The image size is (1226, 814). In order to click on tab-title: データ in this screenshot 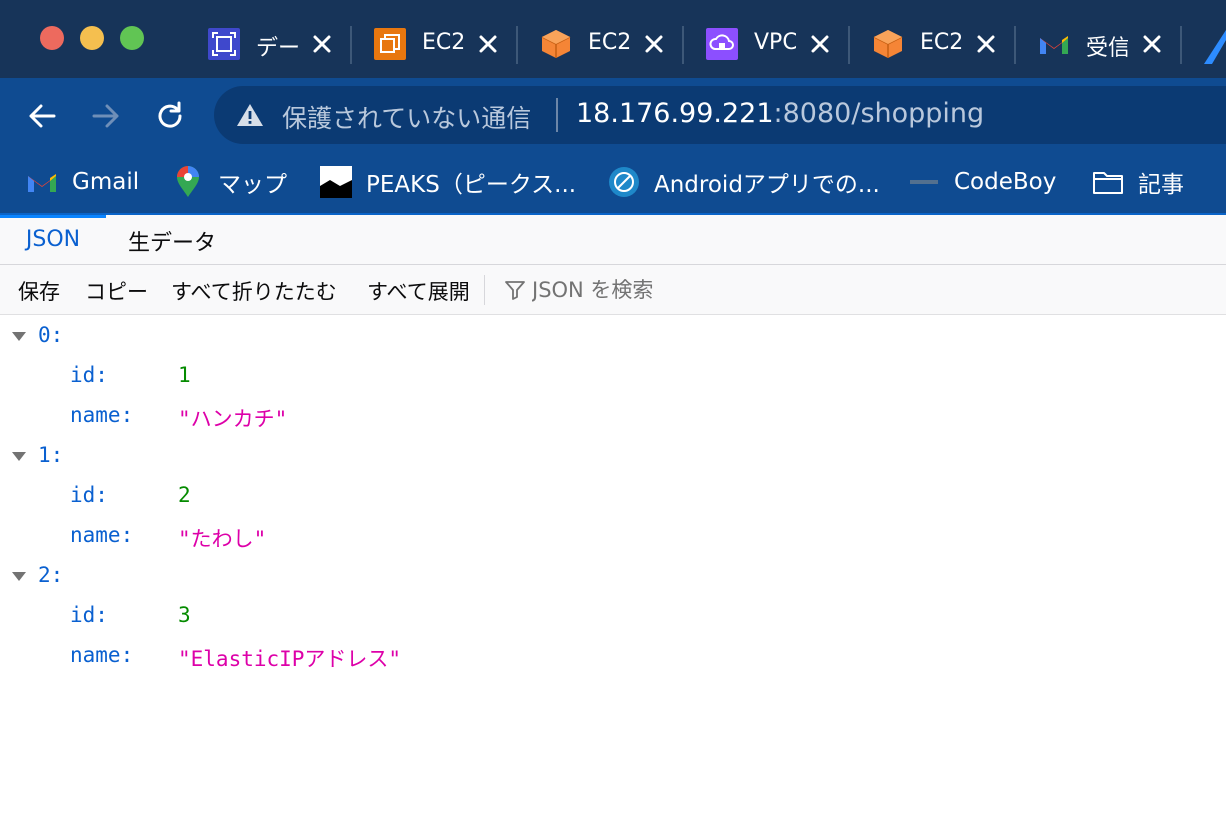, I will do `click(277, 48)`.